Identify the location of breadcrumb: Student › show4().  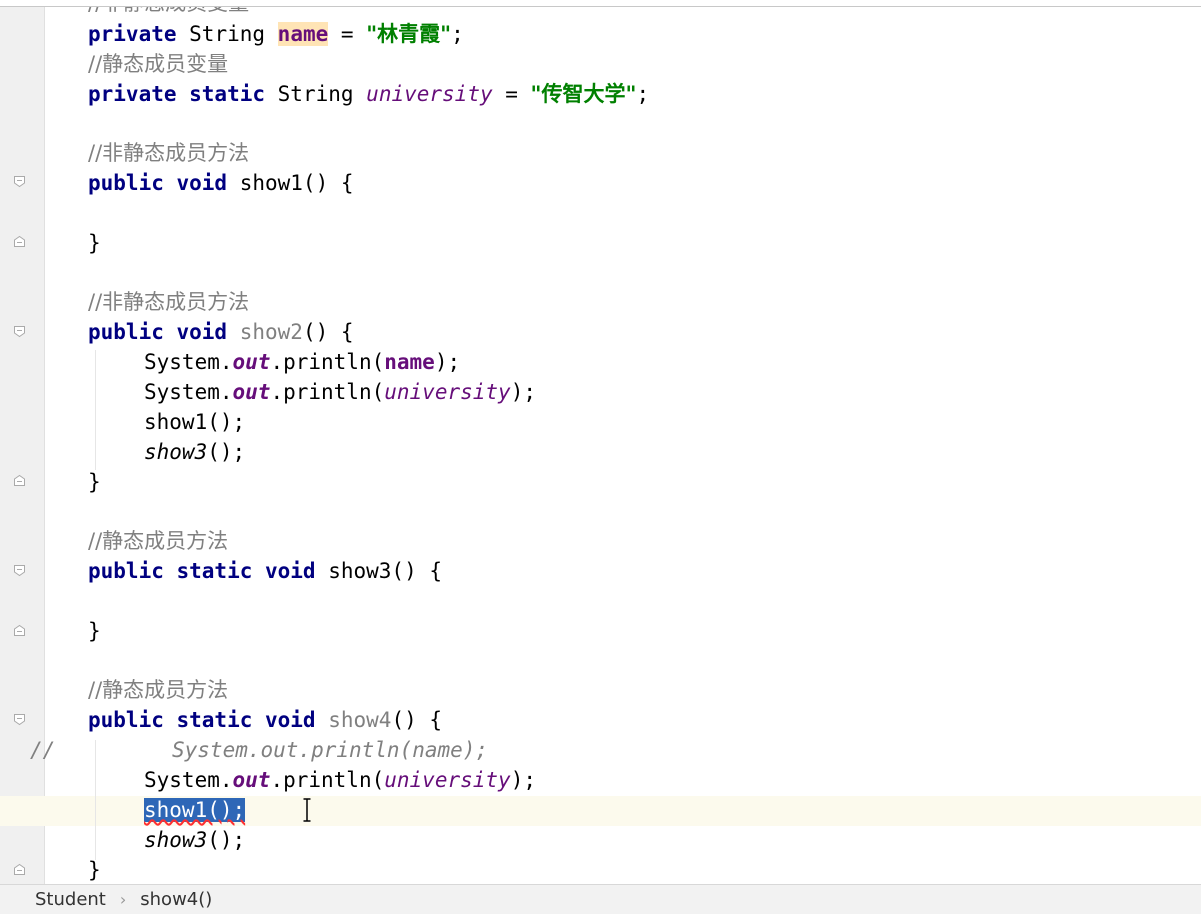
(123, 900).